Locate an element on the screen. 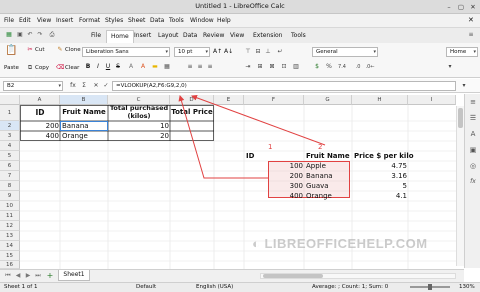 The image size is (480, 292). sidebar-menu-icon: ≡ is located at coordinates (473, 103).